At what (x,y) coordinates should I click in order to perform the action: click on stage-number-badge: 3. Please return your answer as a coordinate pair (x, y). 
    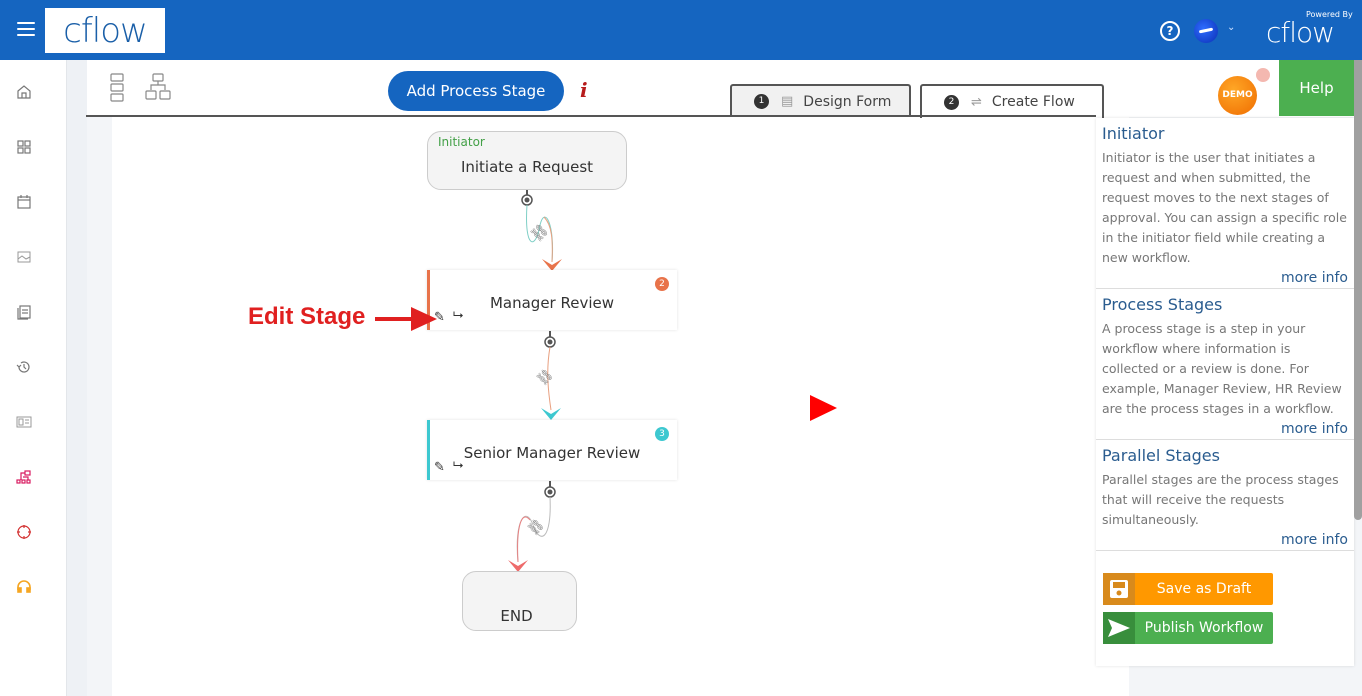
    Looking at the image, I should click on (662, 434).